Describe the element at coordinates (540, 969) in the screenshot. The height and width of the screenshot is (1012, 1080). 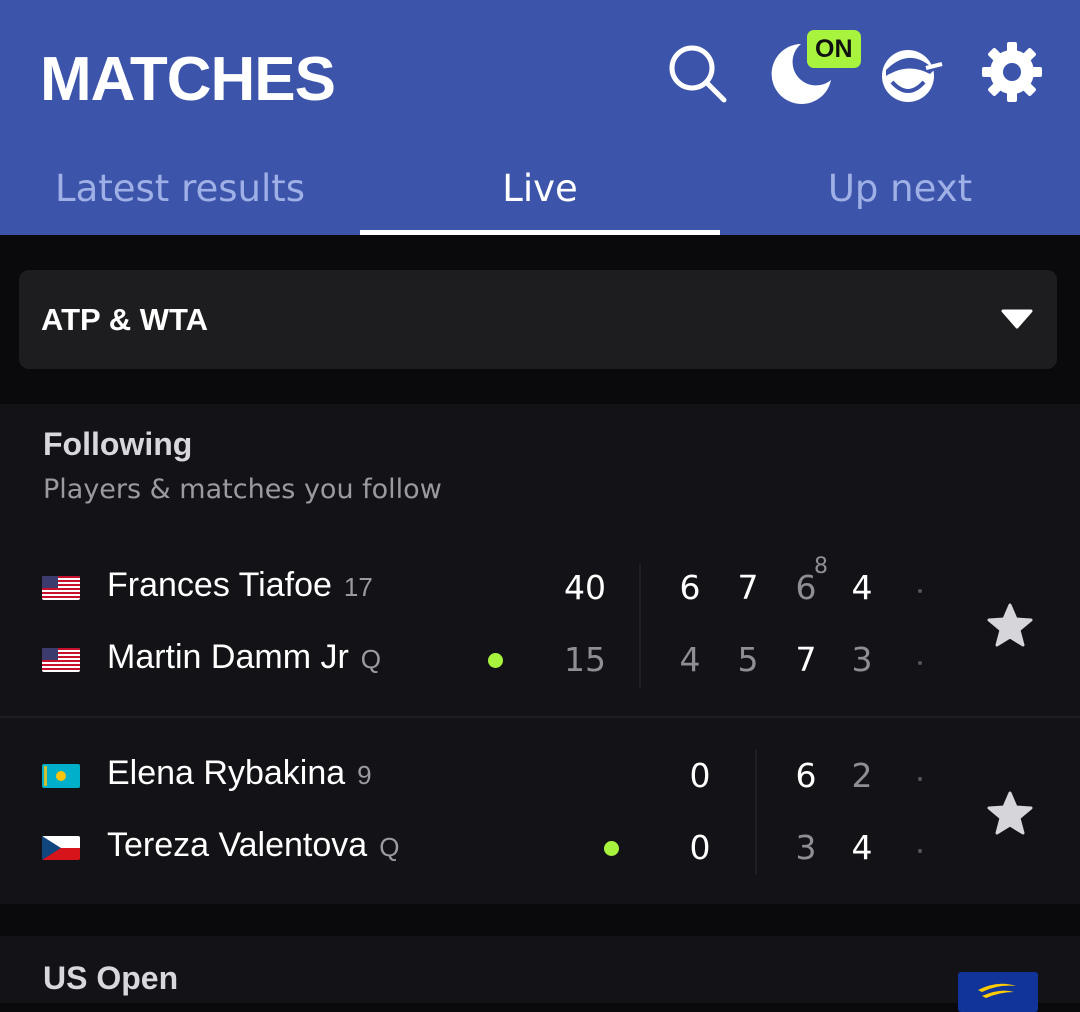
I see `tournament-section: US Open` at that location.